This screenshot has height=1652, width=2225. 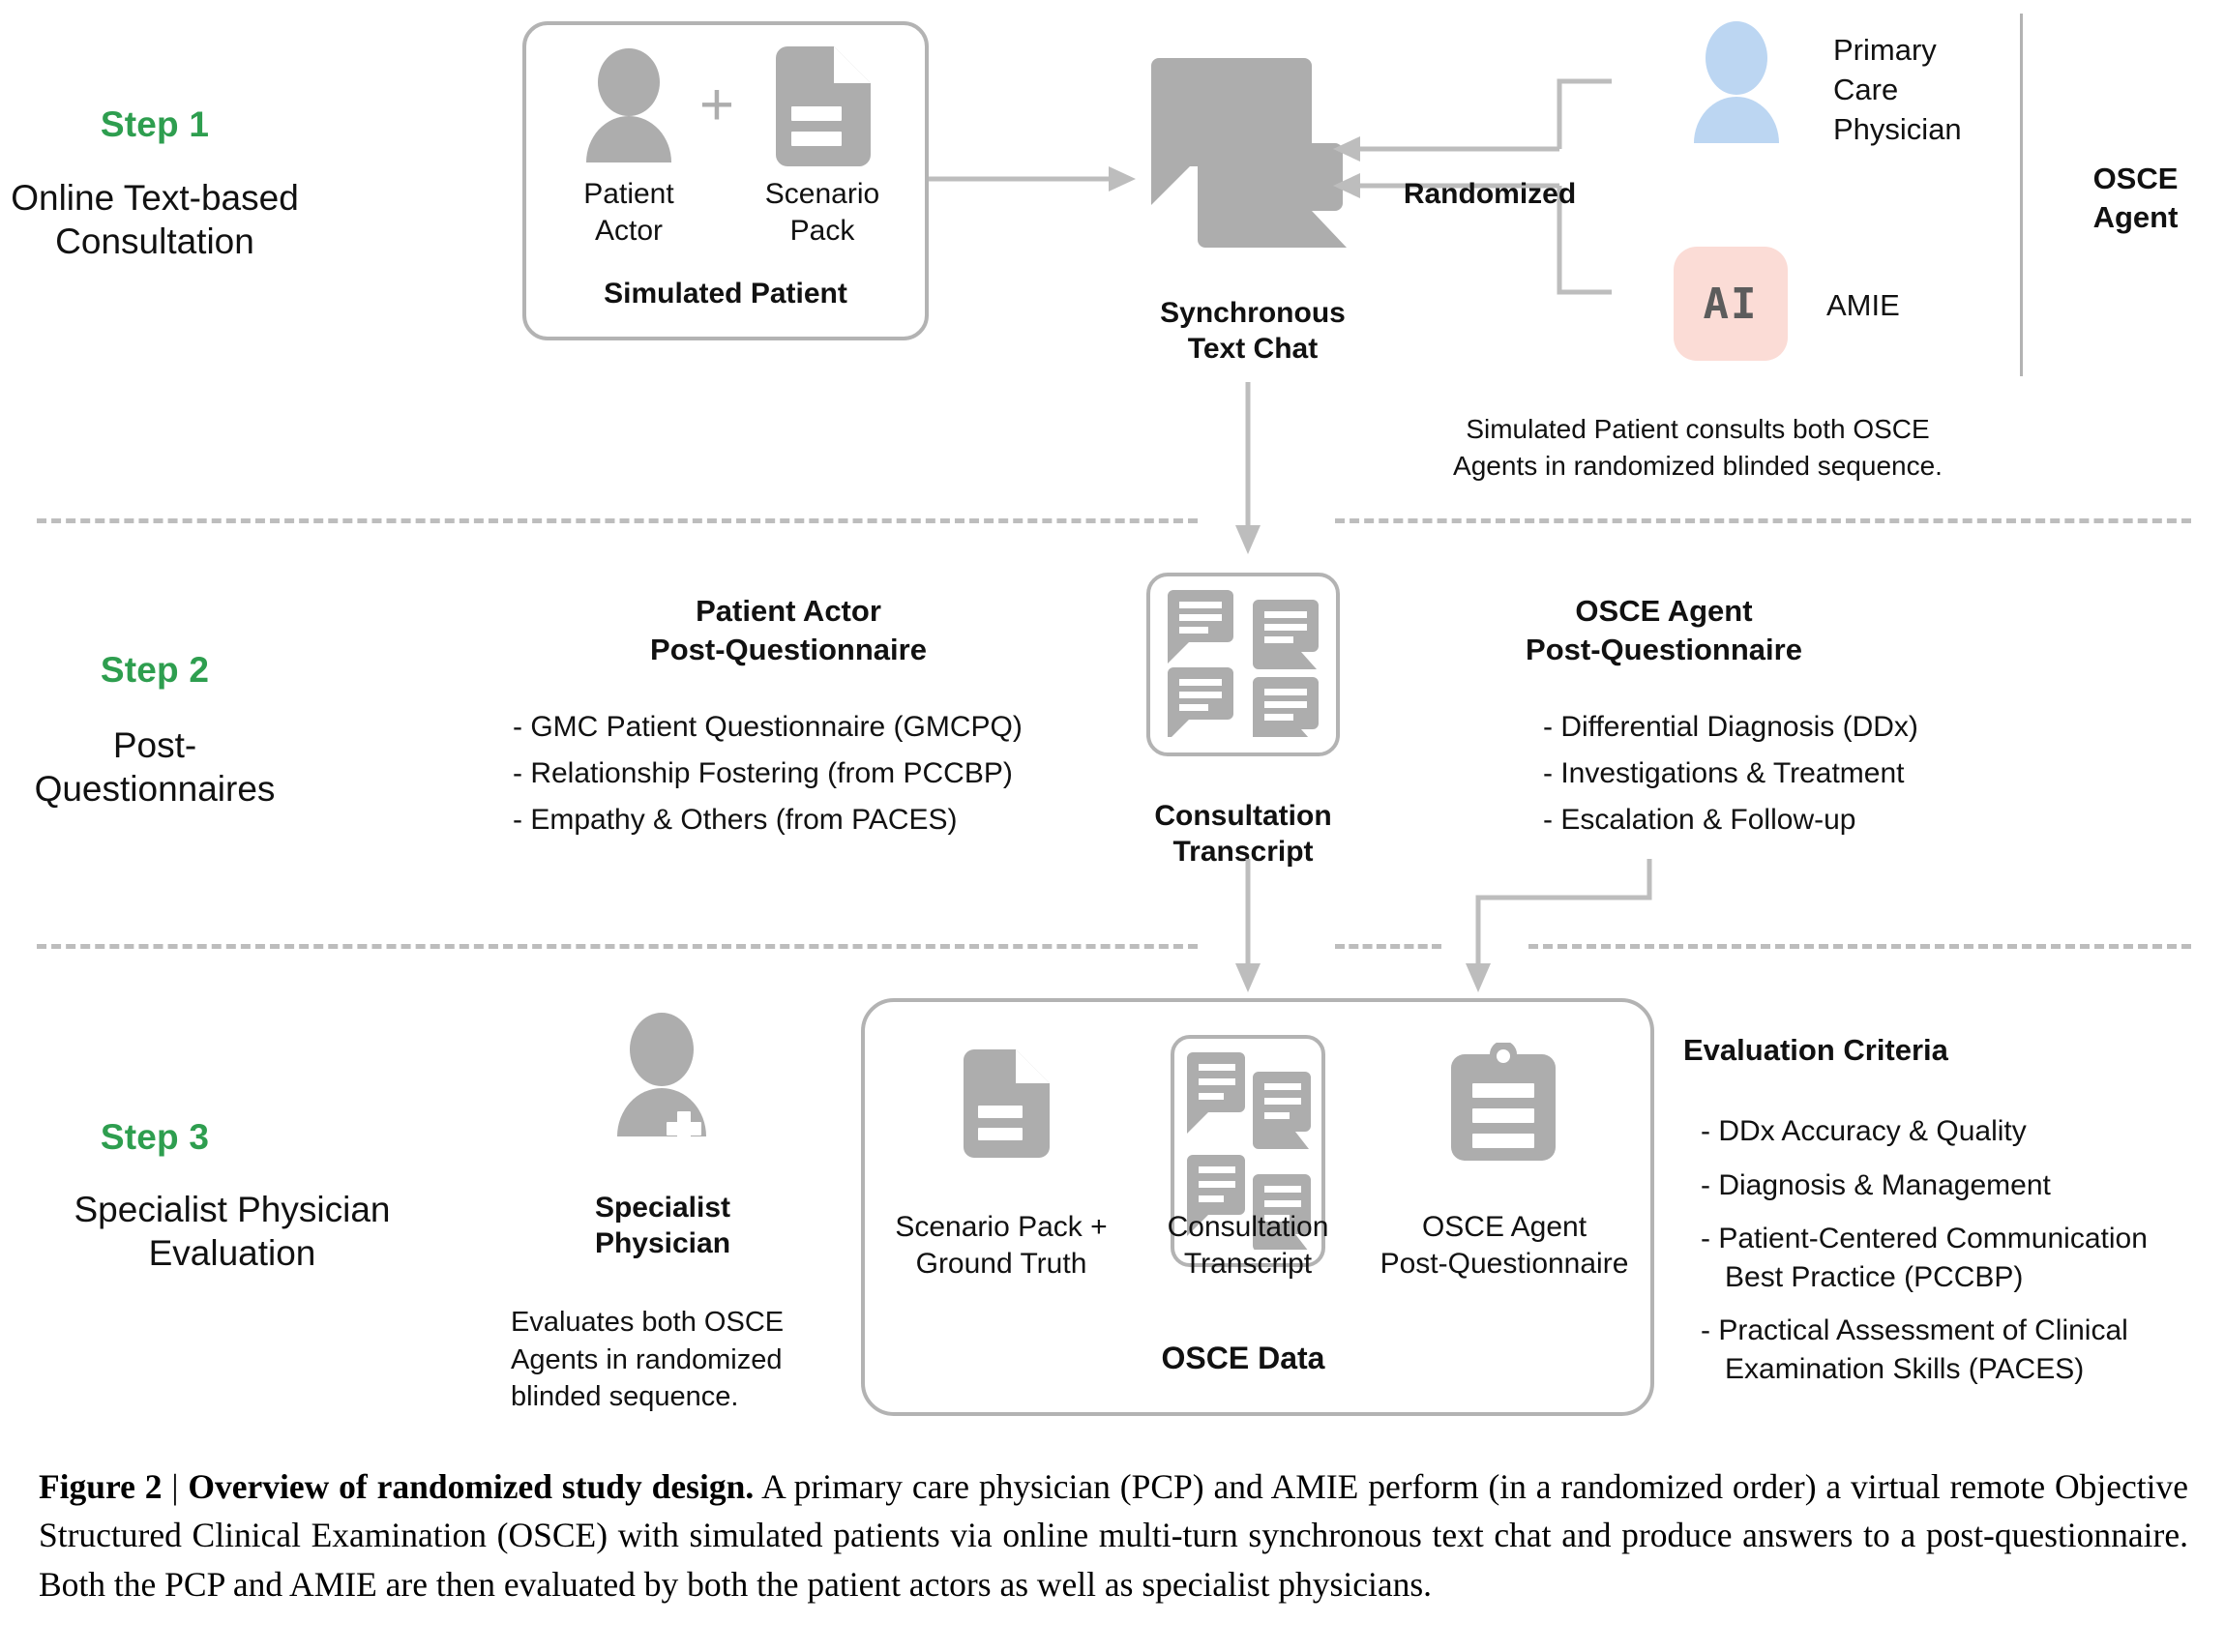 I want to click on step1-note-line2: Agents in randomized blinded sequence., so click(x=1698, y=465).